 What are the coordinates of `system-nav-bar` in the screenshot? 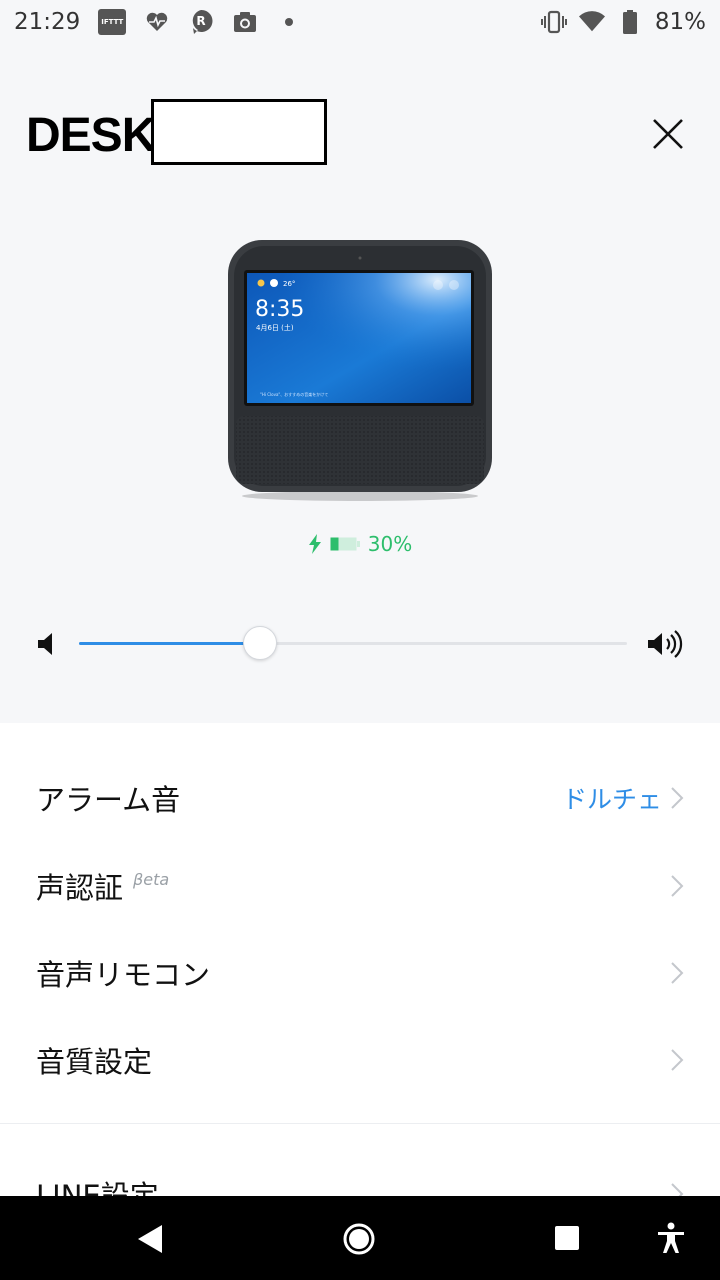 It's located at (360, 1238).